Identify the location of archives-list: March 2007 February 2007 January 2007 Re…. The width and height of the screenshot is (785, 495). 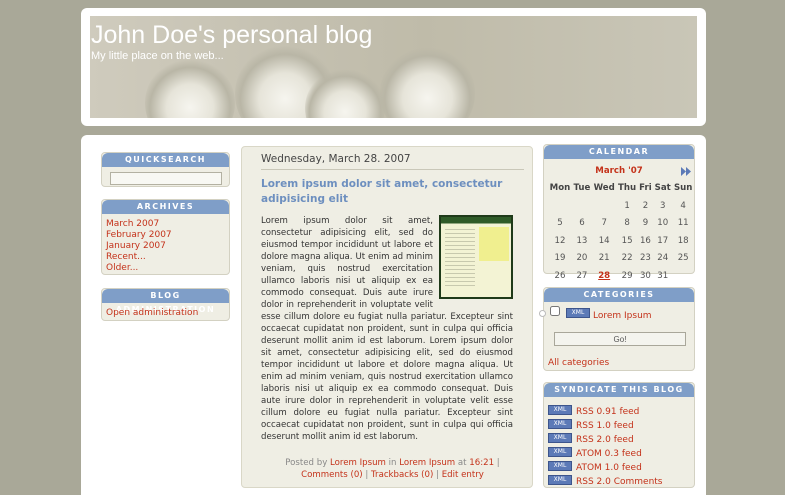
(139, 246).